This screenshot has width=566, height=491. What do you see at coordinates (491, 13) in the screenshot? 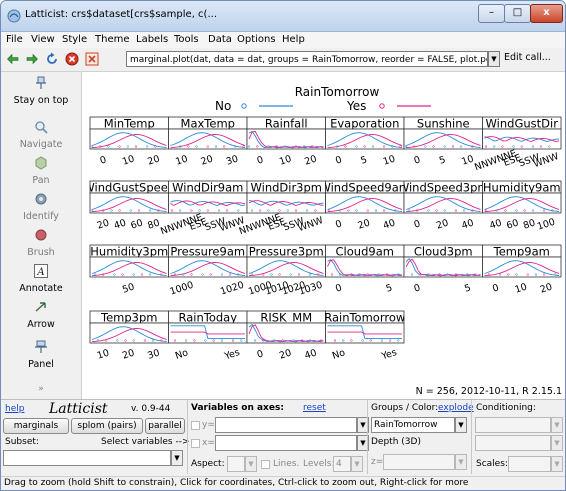
I see `minimize-button: –` at bounding box center [491, 13].